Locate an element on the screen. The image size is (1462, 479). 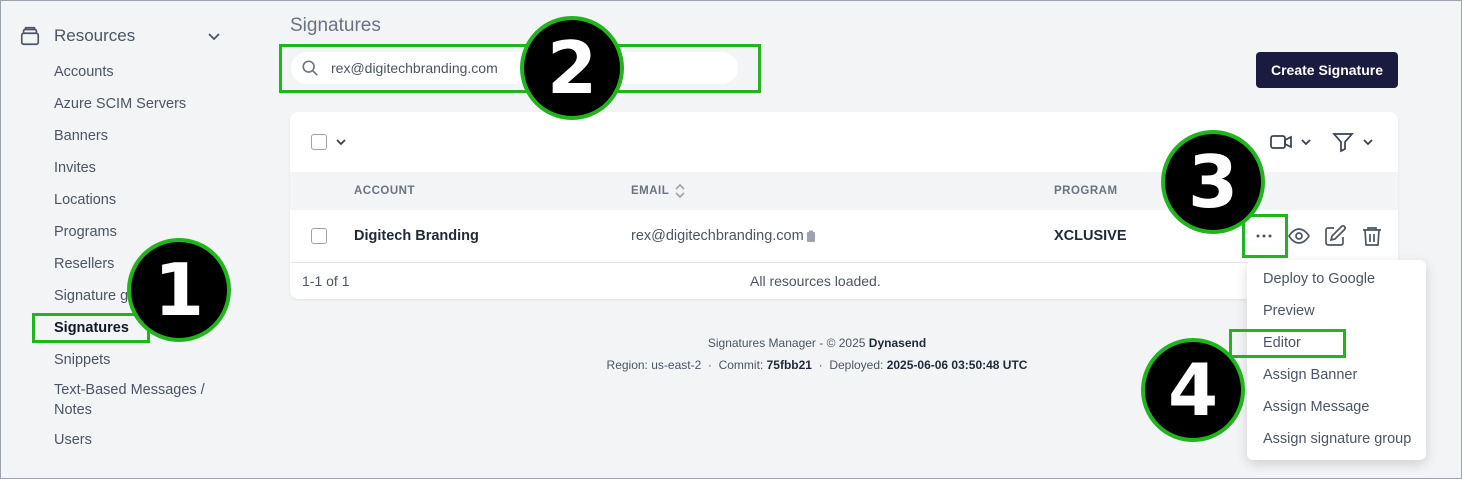
column-header-account: ACCOUNT is located at coordinates (384, 191).